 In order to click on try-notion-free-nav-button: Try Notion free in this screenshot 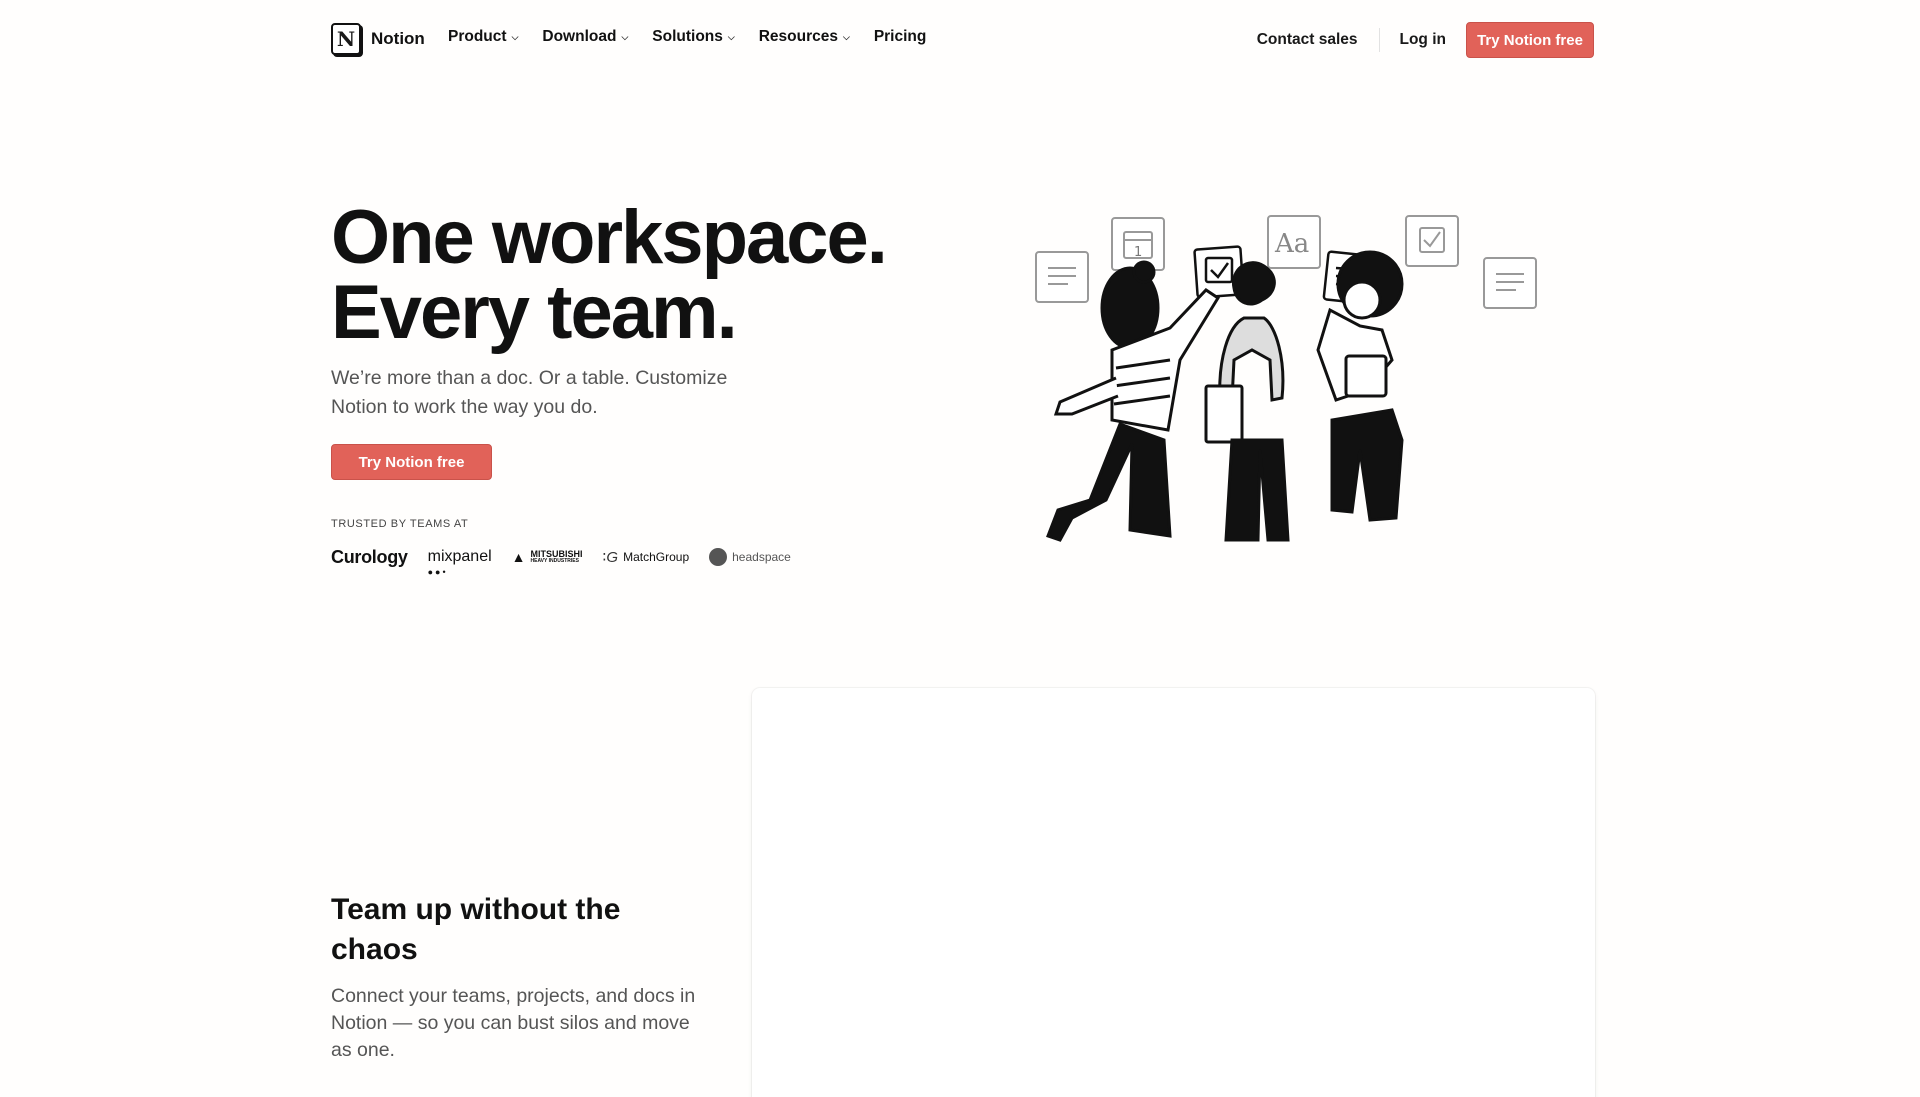, I will do `click(1530, 40)`.